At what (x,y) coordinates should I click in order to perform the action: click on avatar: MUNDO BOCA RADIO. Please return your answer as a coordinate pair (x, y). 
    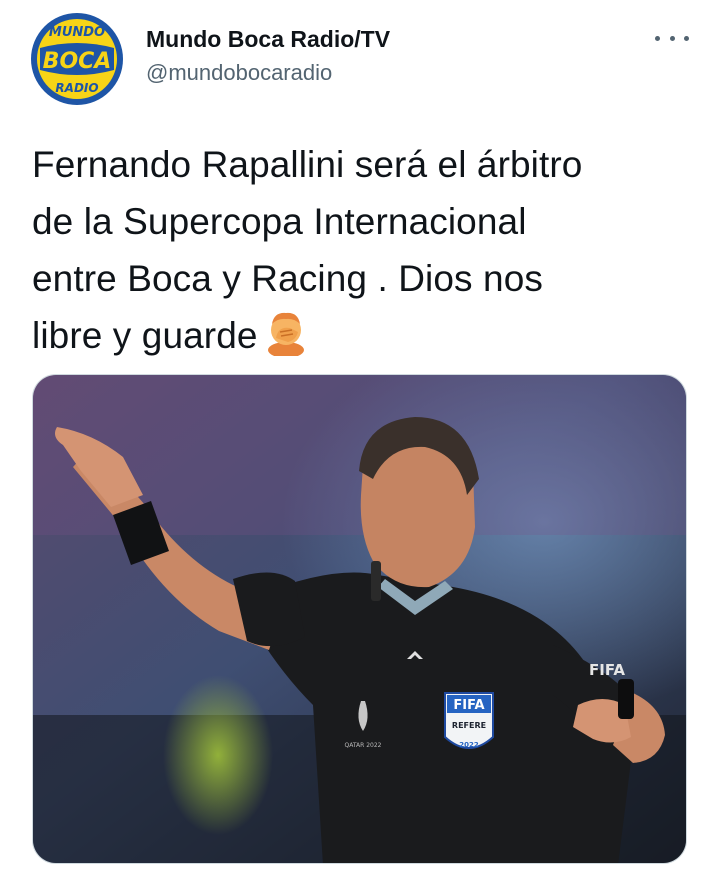
    Looking at the image, I should click on (77, 59).